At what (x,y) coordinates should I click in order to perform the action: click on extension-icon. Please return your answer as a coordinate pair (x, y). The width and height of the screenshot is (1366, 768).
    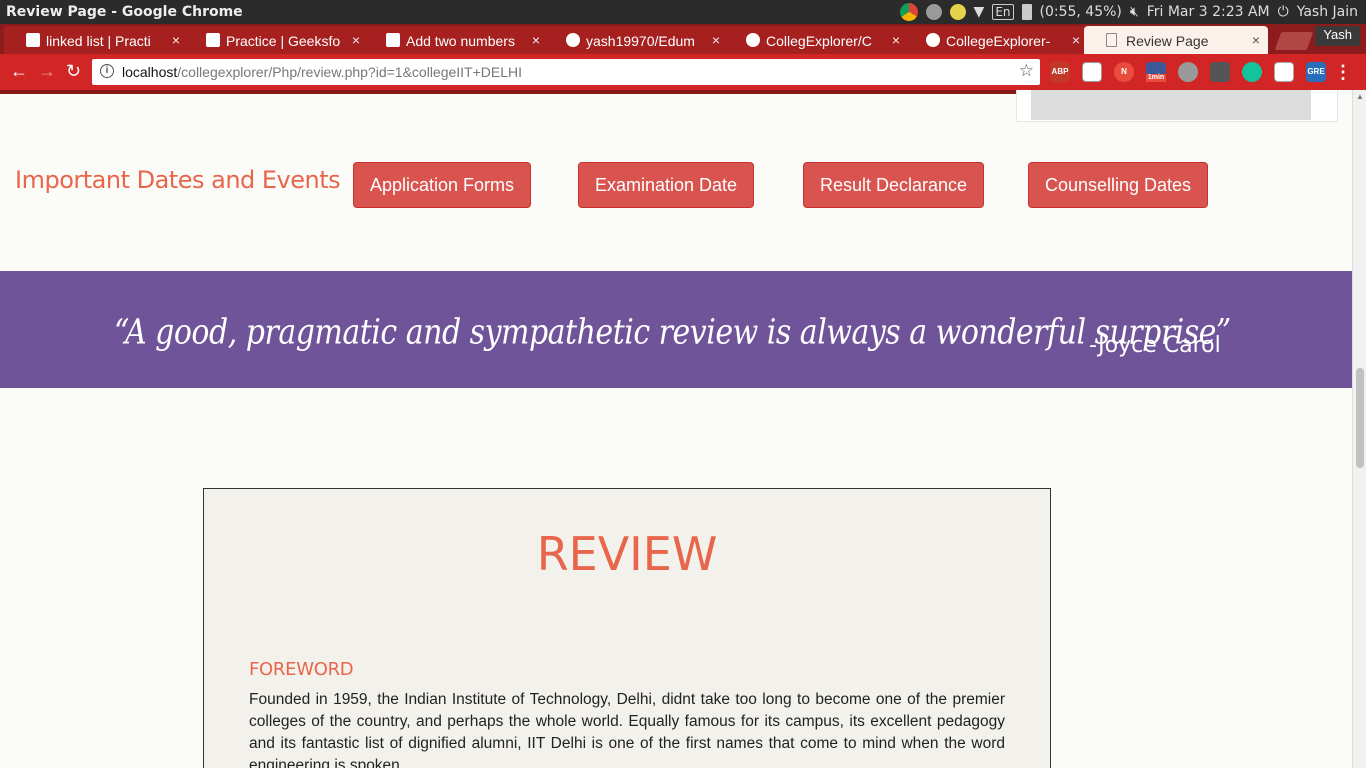
    Looking at the image, I should click on (1092, 72).